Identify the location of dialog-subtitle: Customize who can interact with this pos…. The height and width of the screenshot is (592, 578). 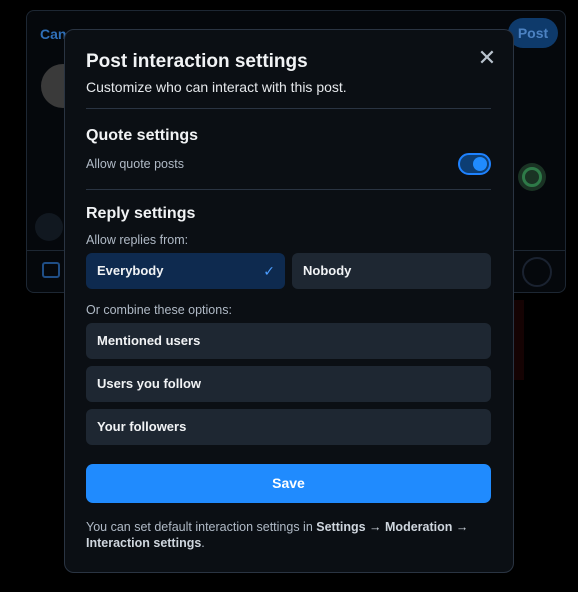
(216, 87).